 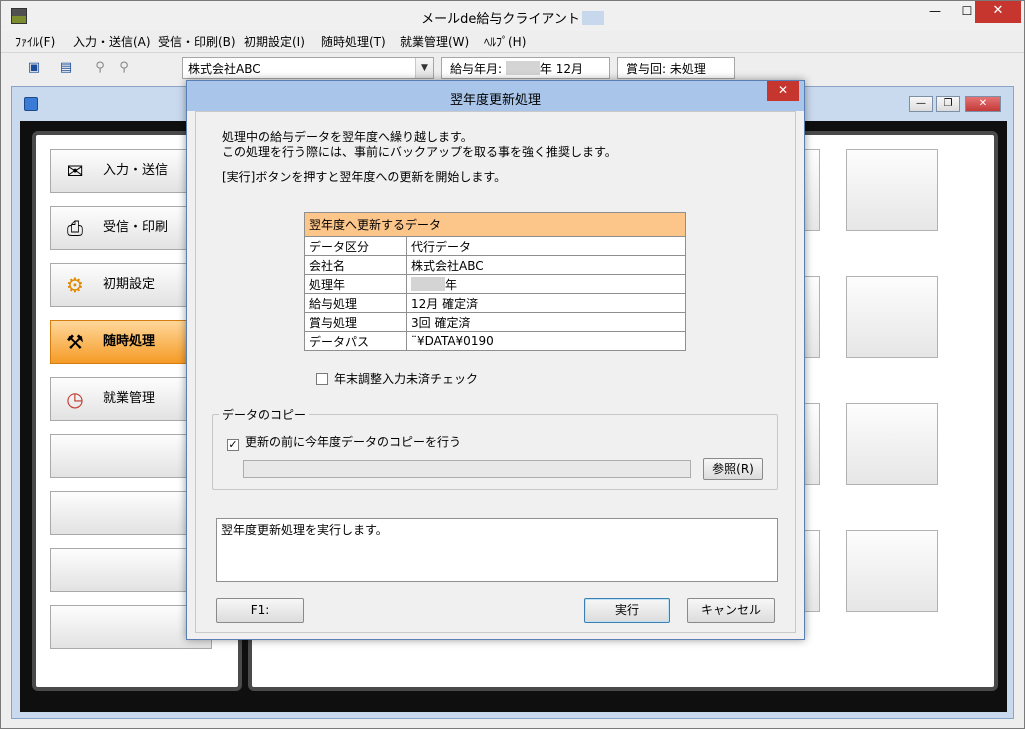 What do you see at coordinates (75, 342) in the screenshot?
I see `tools-icon: ⚒` at bounding box center [75, 342].